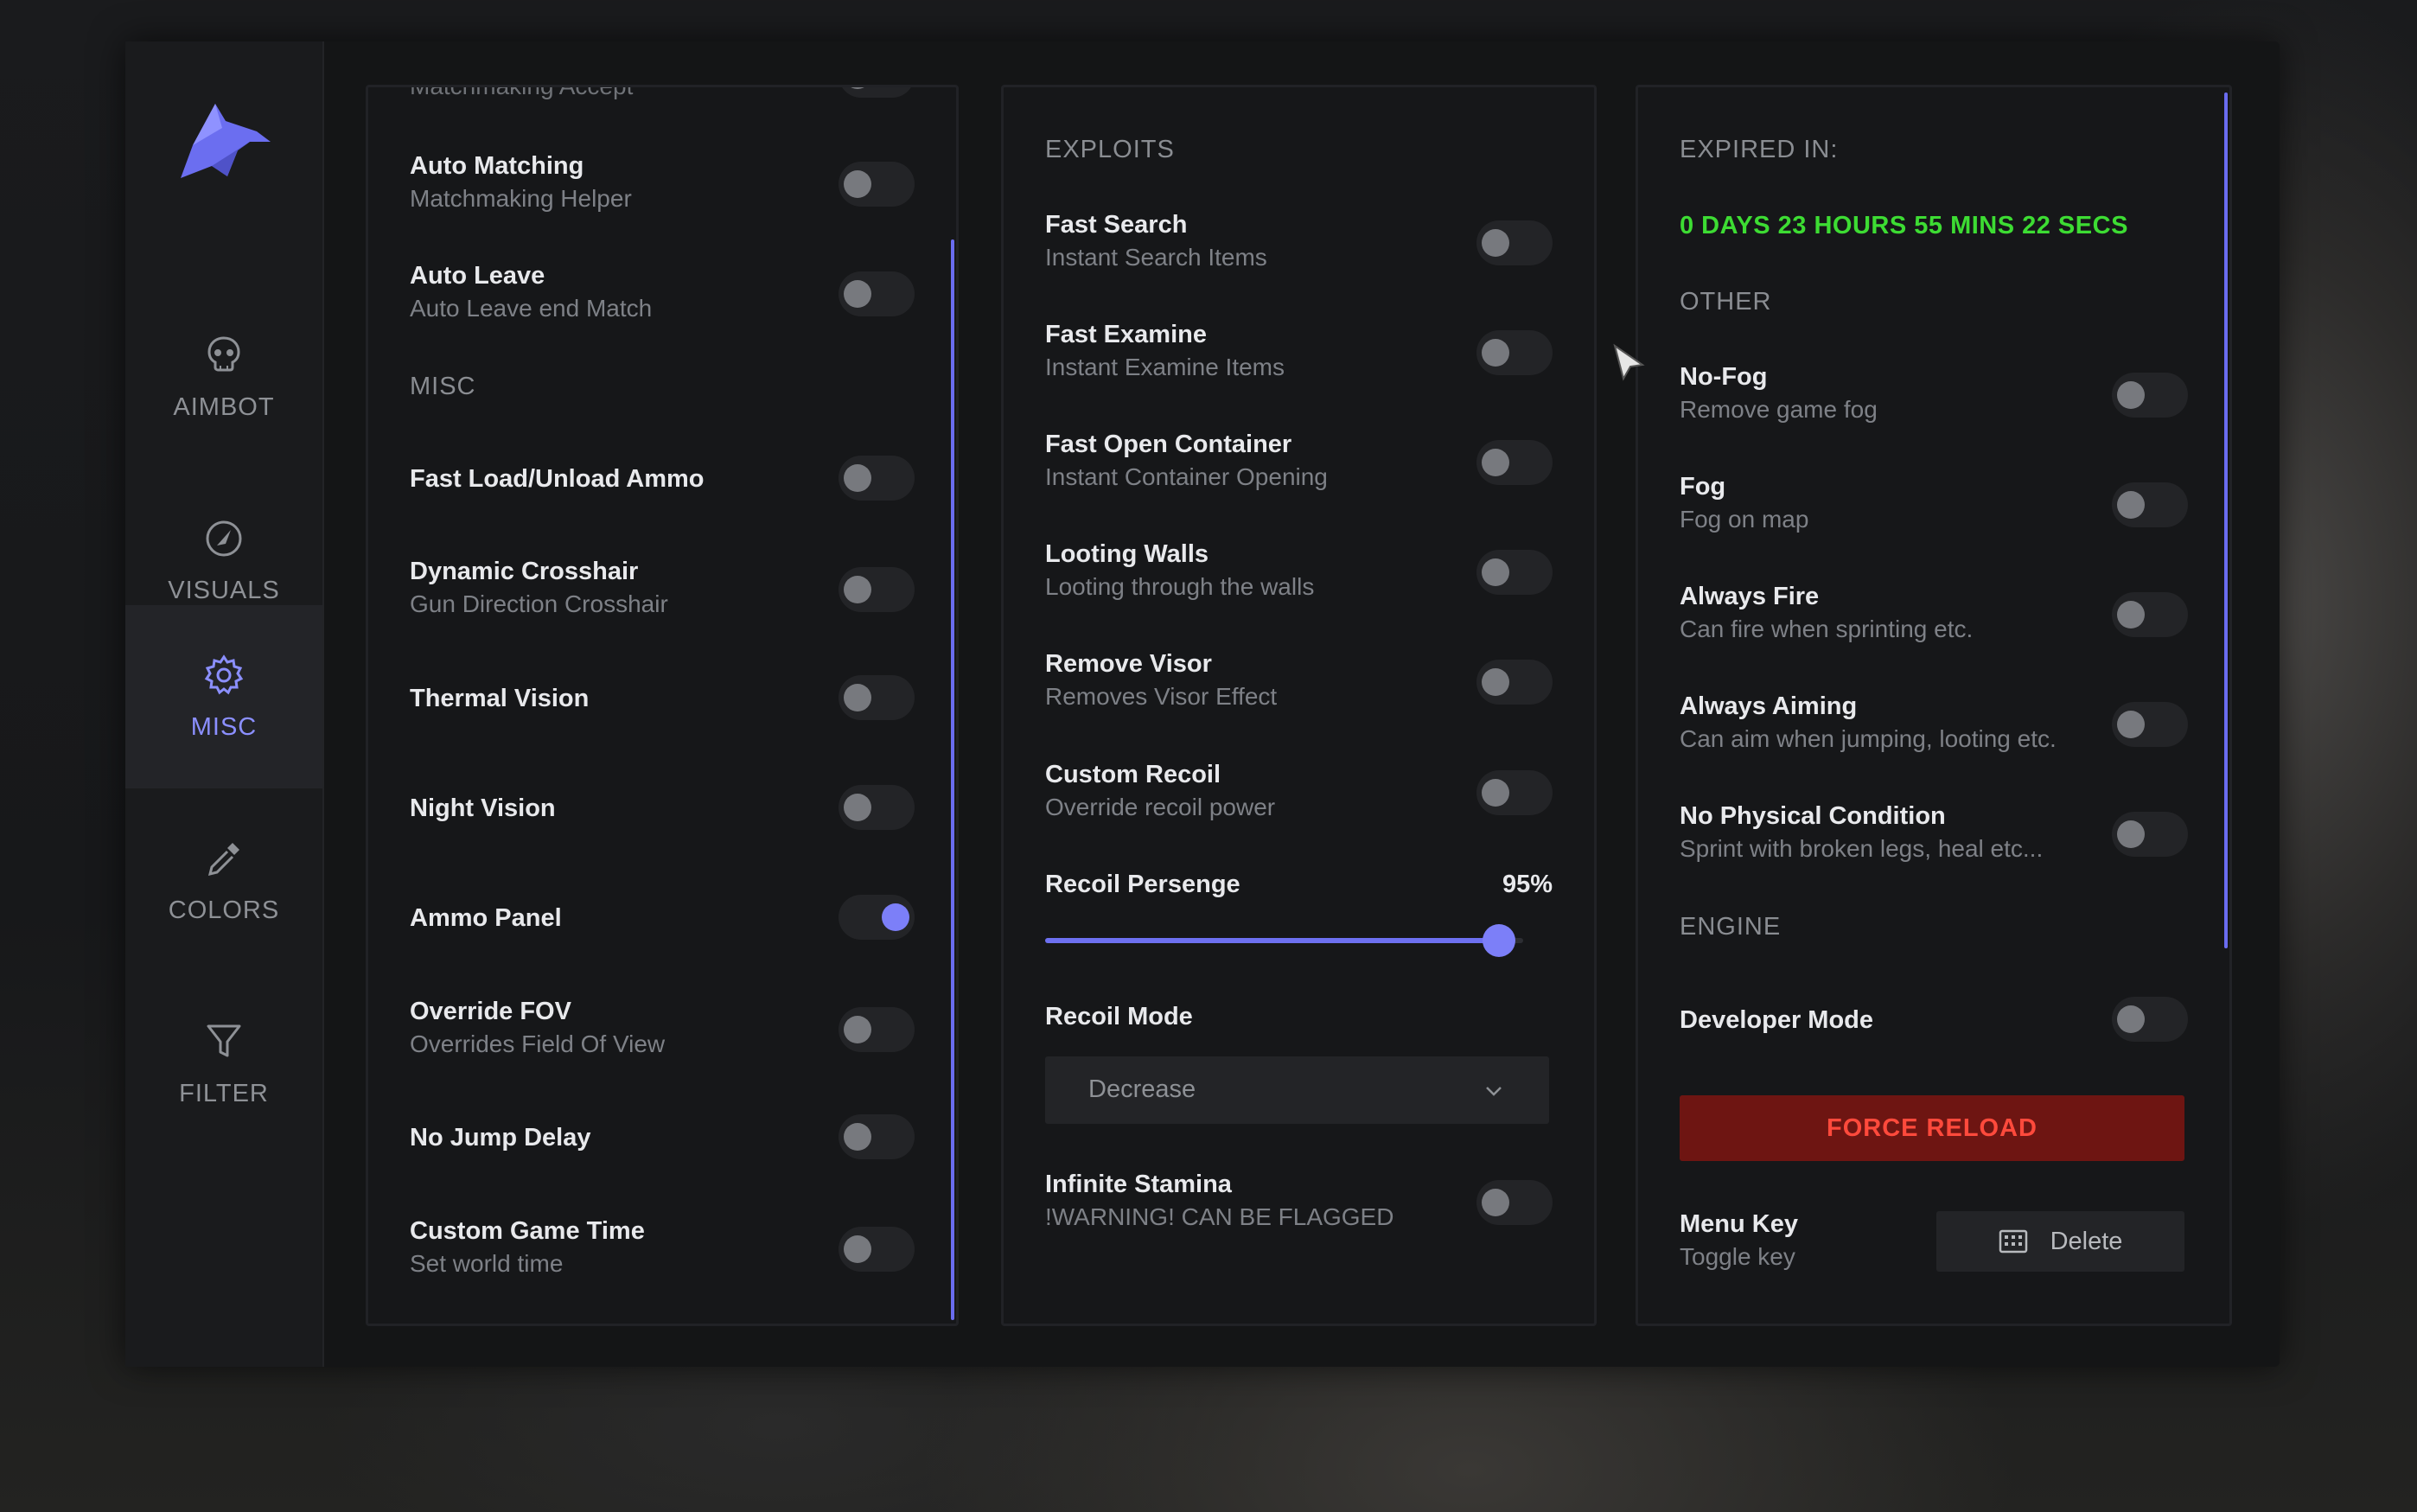 The width and height of the screenshot is (2417, 1512). Describe the element at coordinates (953, 779) in the screenshot. I see `left-panel-scrollbar` at that location.